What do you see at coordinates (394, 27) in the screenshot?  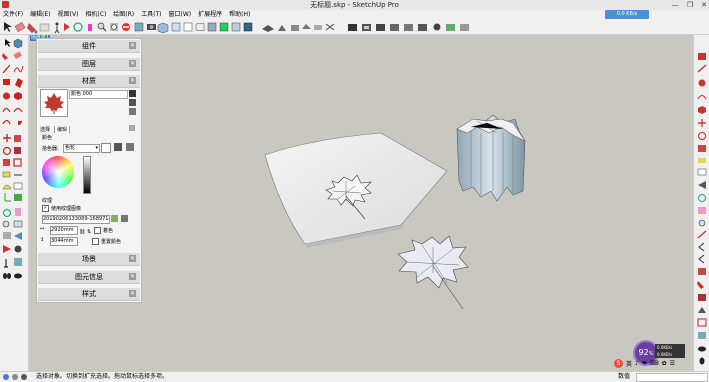 I see `extension-warehouse-icon` at bounding box center [394, 27].